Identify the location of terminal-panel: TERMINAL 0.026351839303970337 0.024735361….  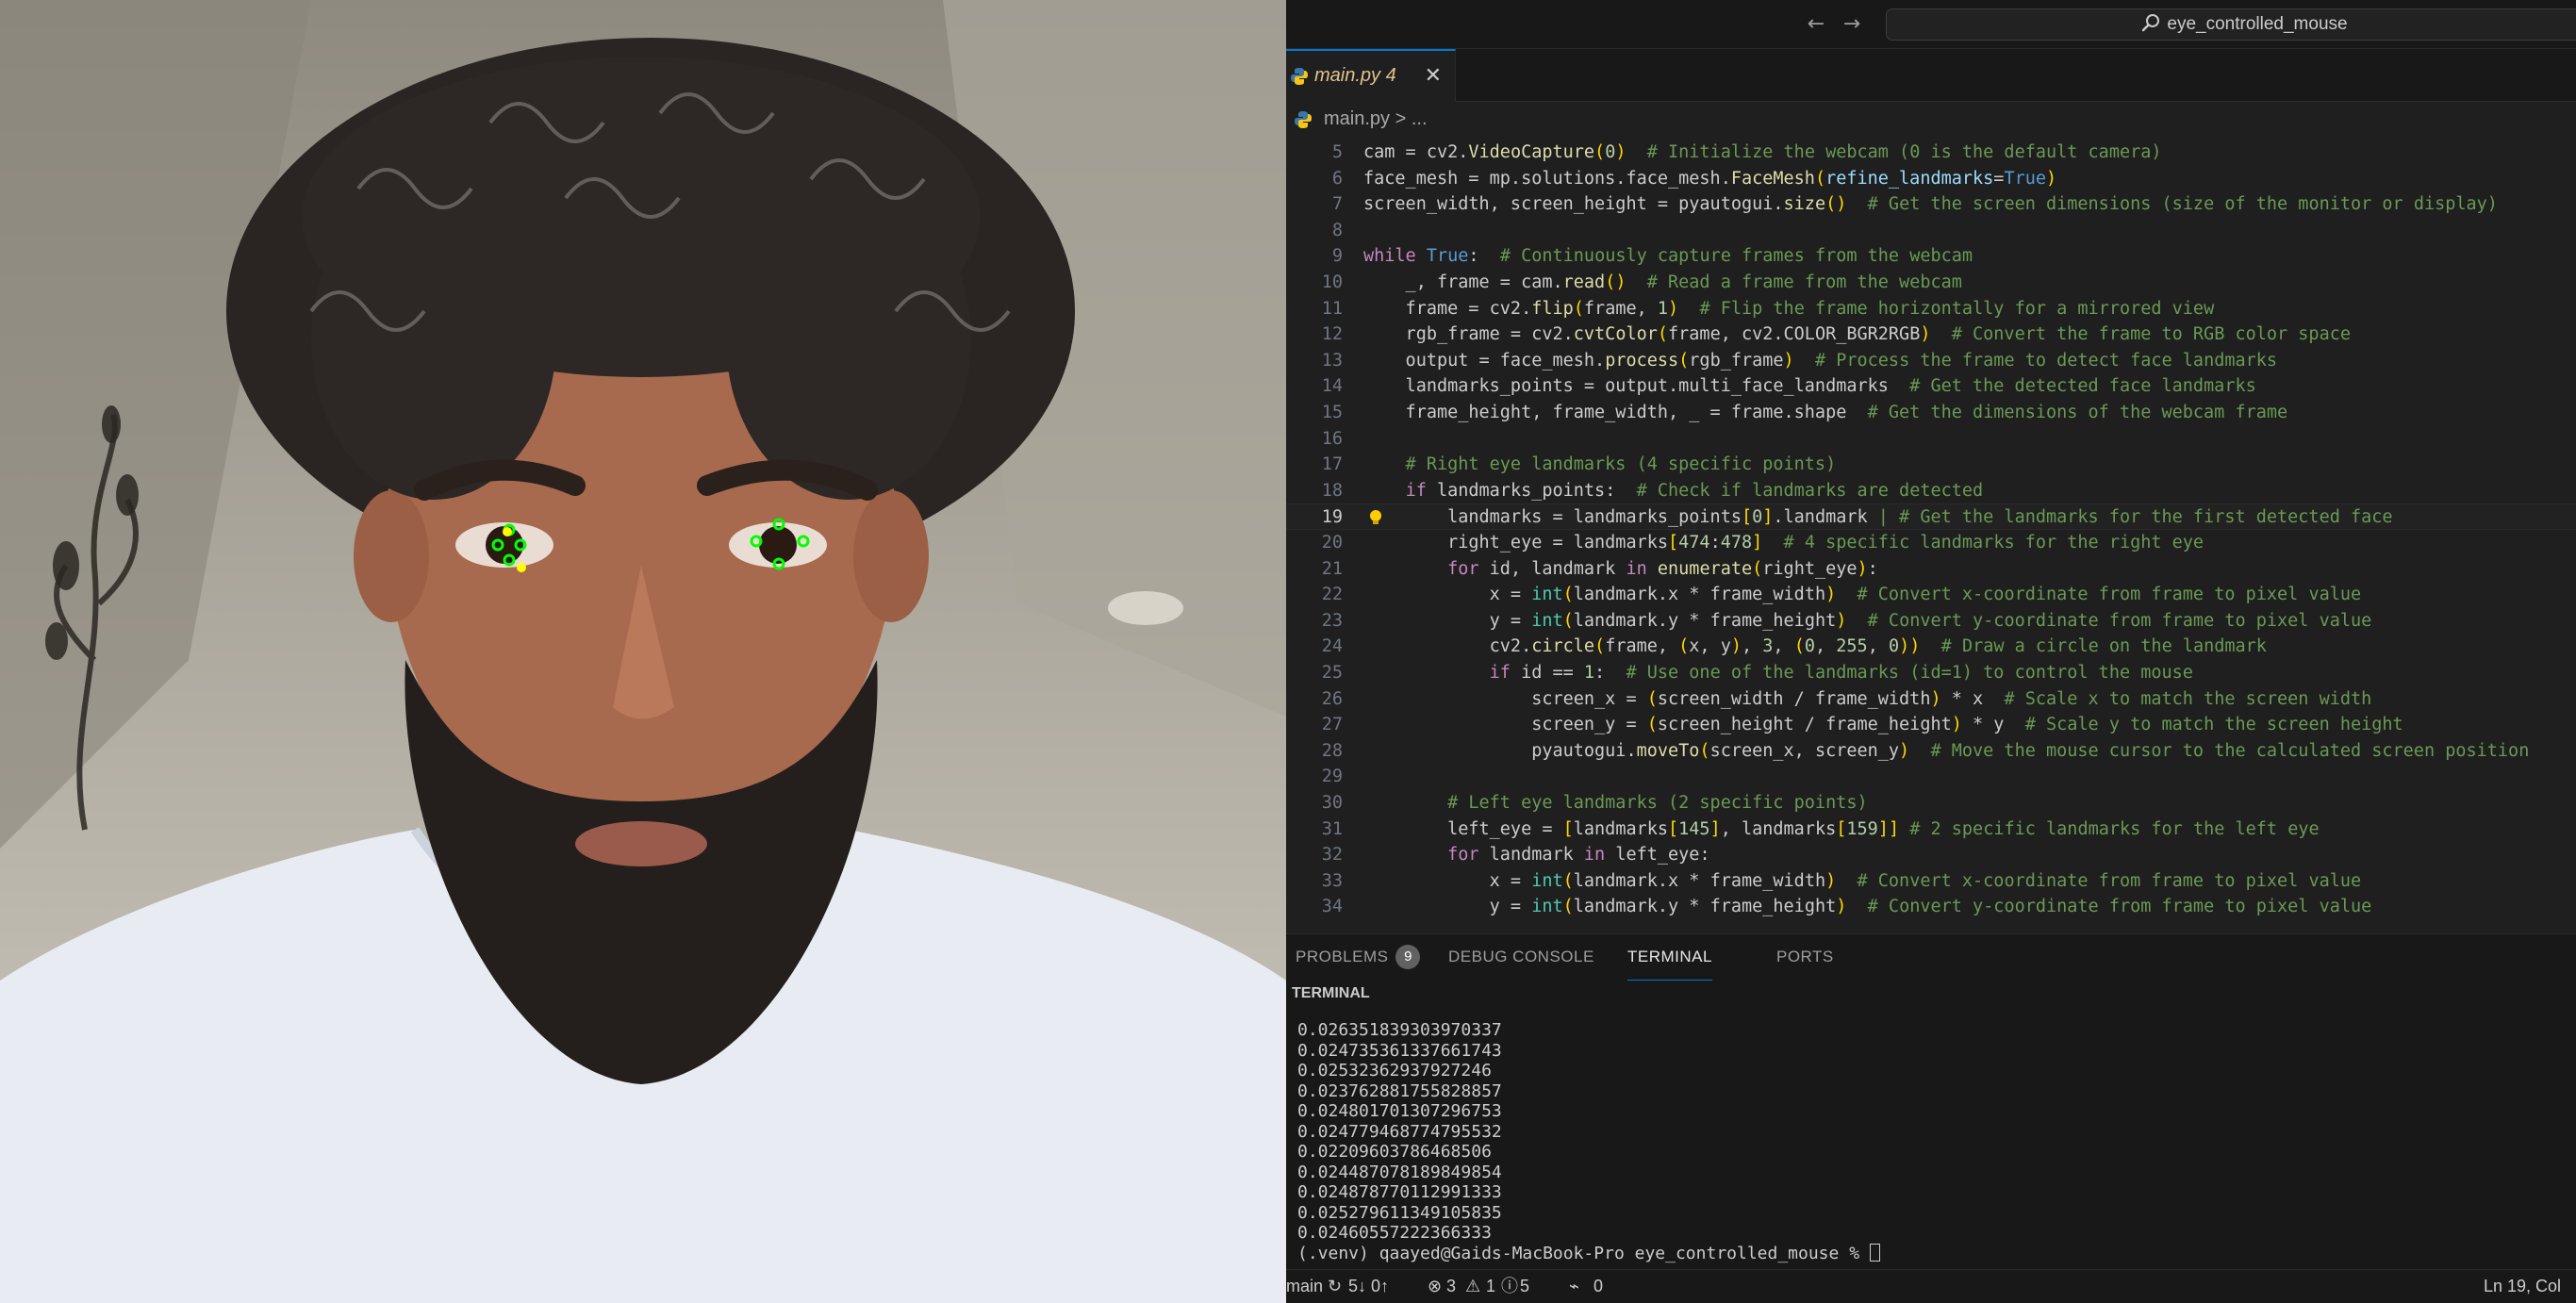
(1931, 1125).